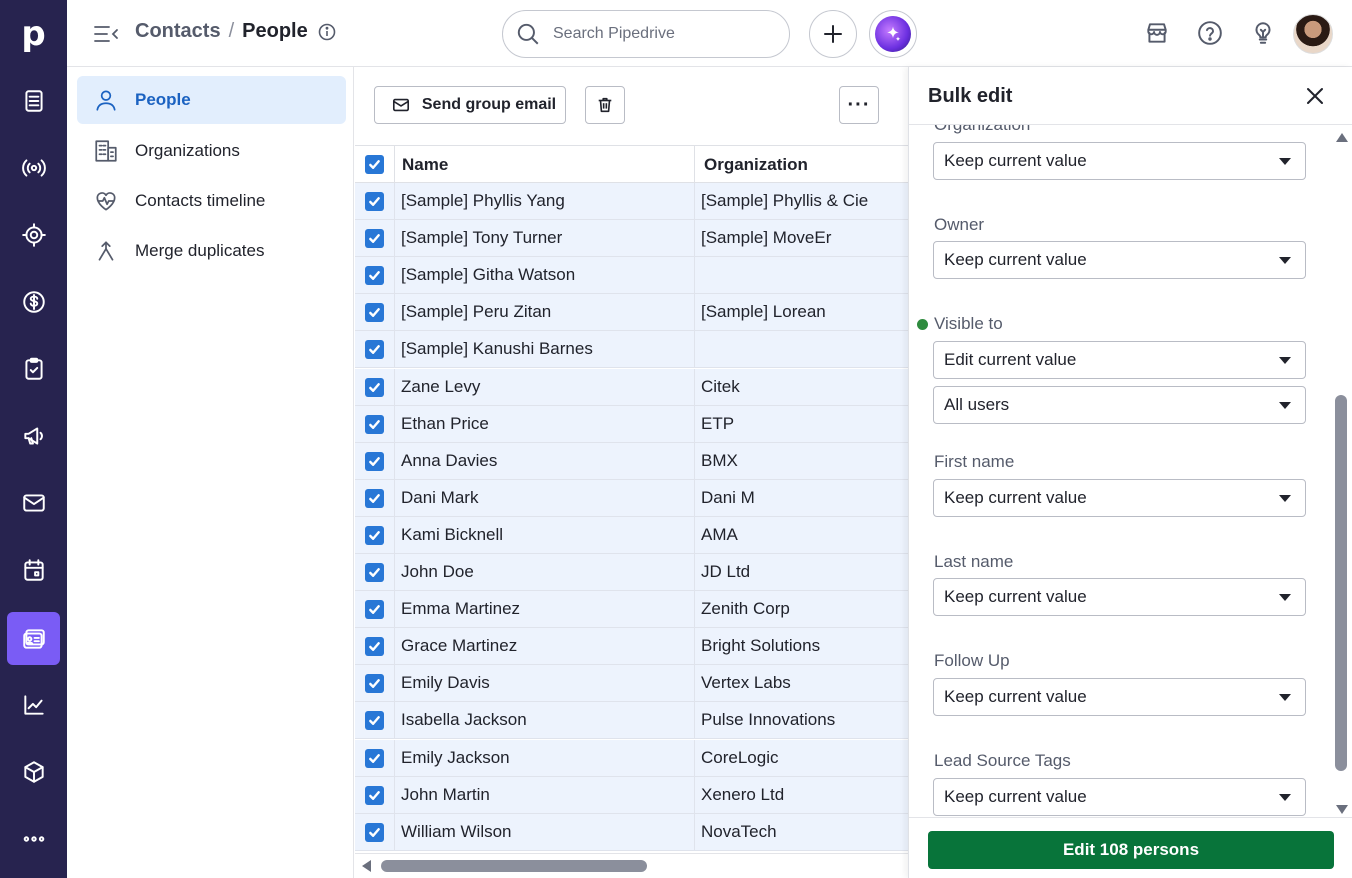 This screenshot has height=878, width=1352. What do you see at coordinates (106, 34) in the screenshot?
I see `sidebar-toggle-button` at bounding box center [106, 34].